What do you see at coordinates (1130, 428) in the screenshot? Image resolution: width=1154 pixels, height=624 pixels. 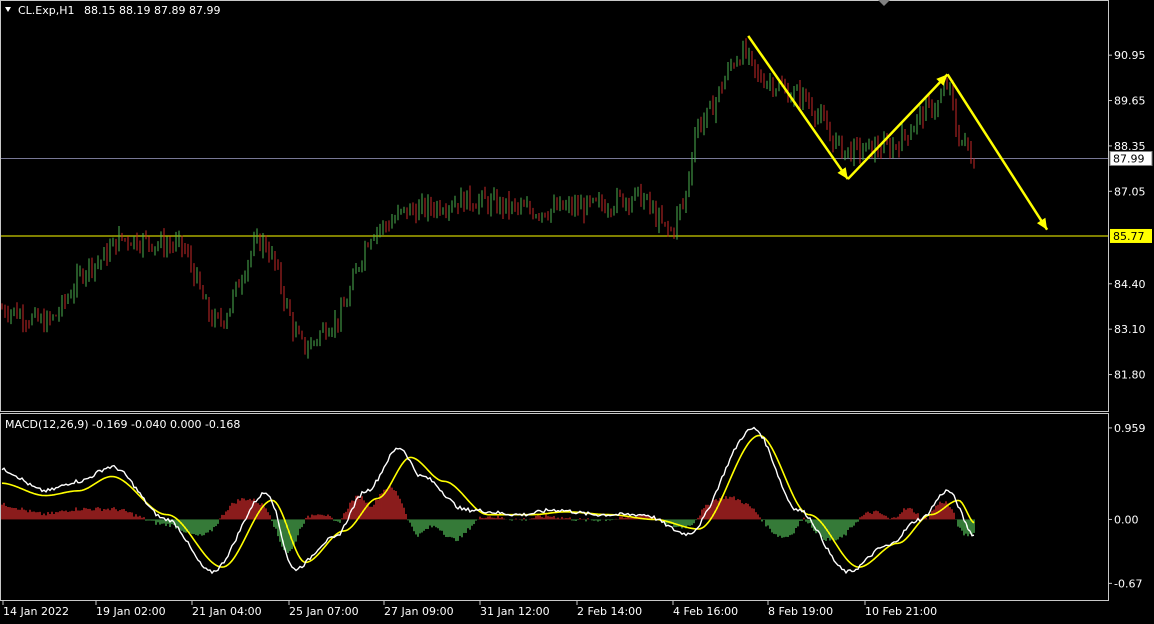 I see `macd-tick-label: 0.959` at bounding box center [1130, 428].